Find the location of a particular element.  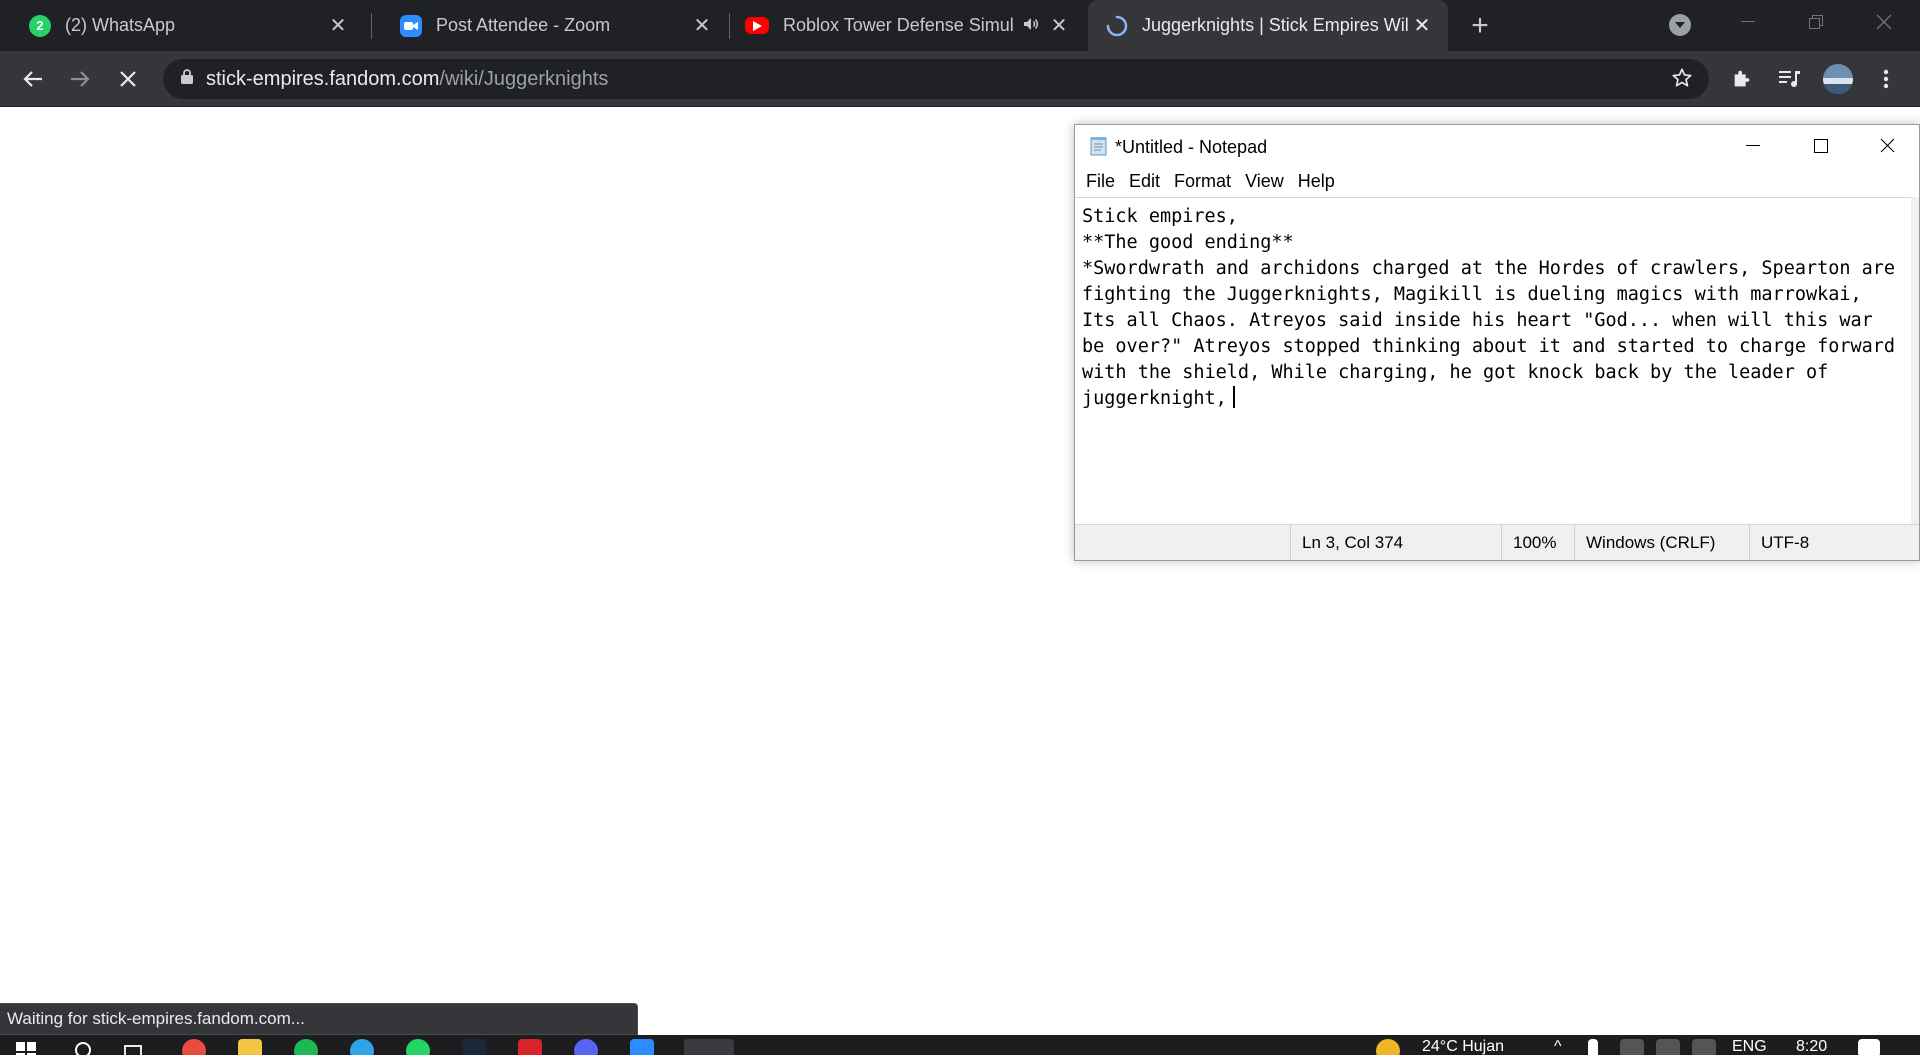

search-icon is located at coordinates (84, 1047).